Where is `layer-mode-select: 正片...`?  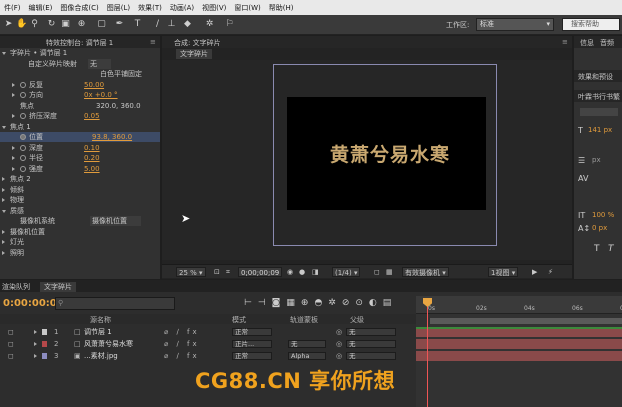
layer-mode-select: 正片... is located at coordinates (252, 344).